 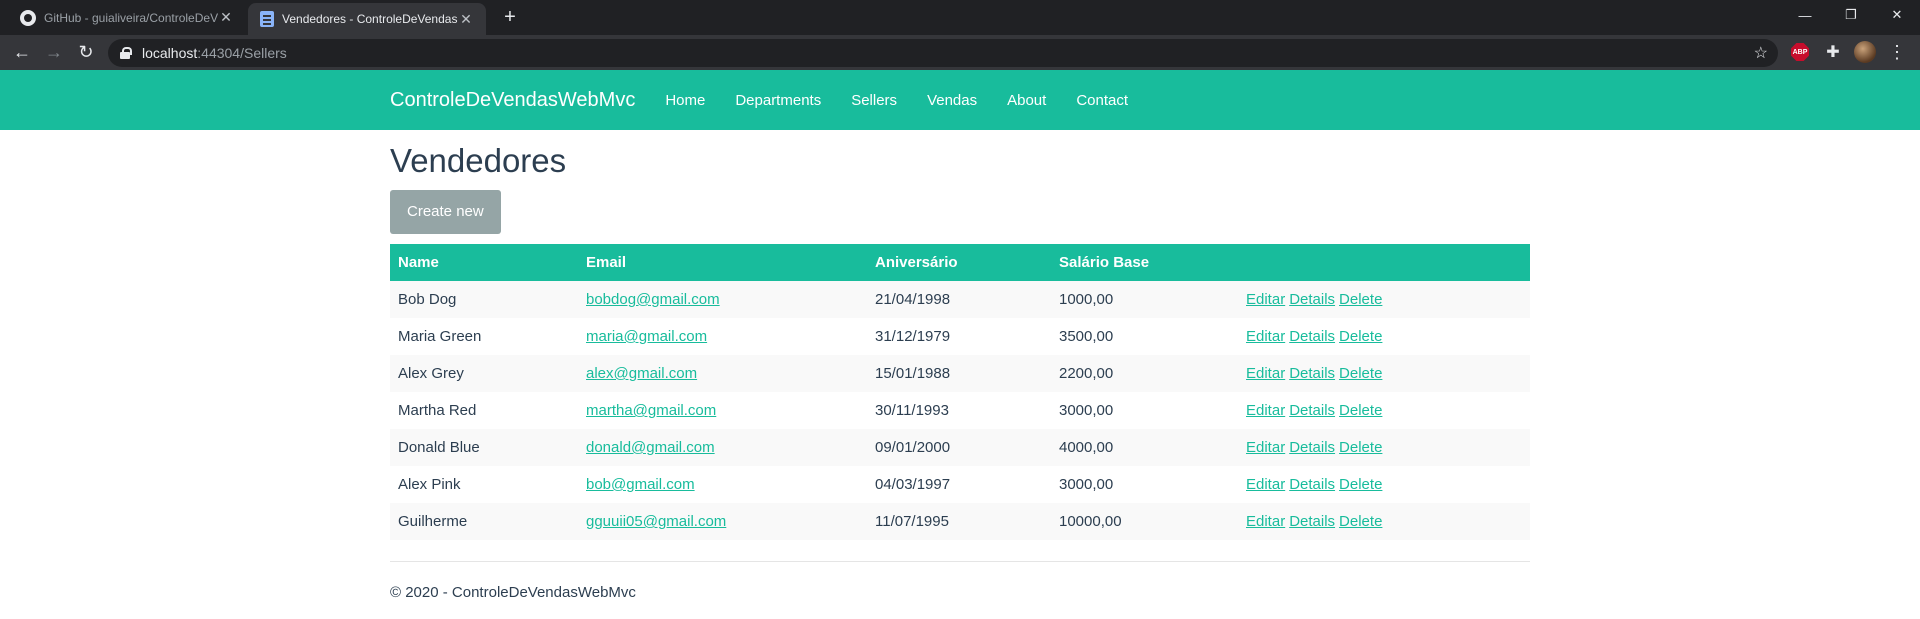 I want to click on header-salary: Salário Base, so click(x=1144, y=262).